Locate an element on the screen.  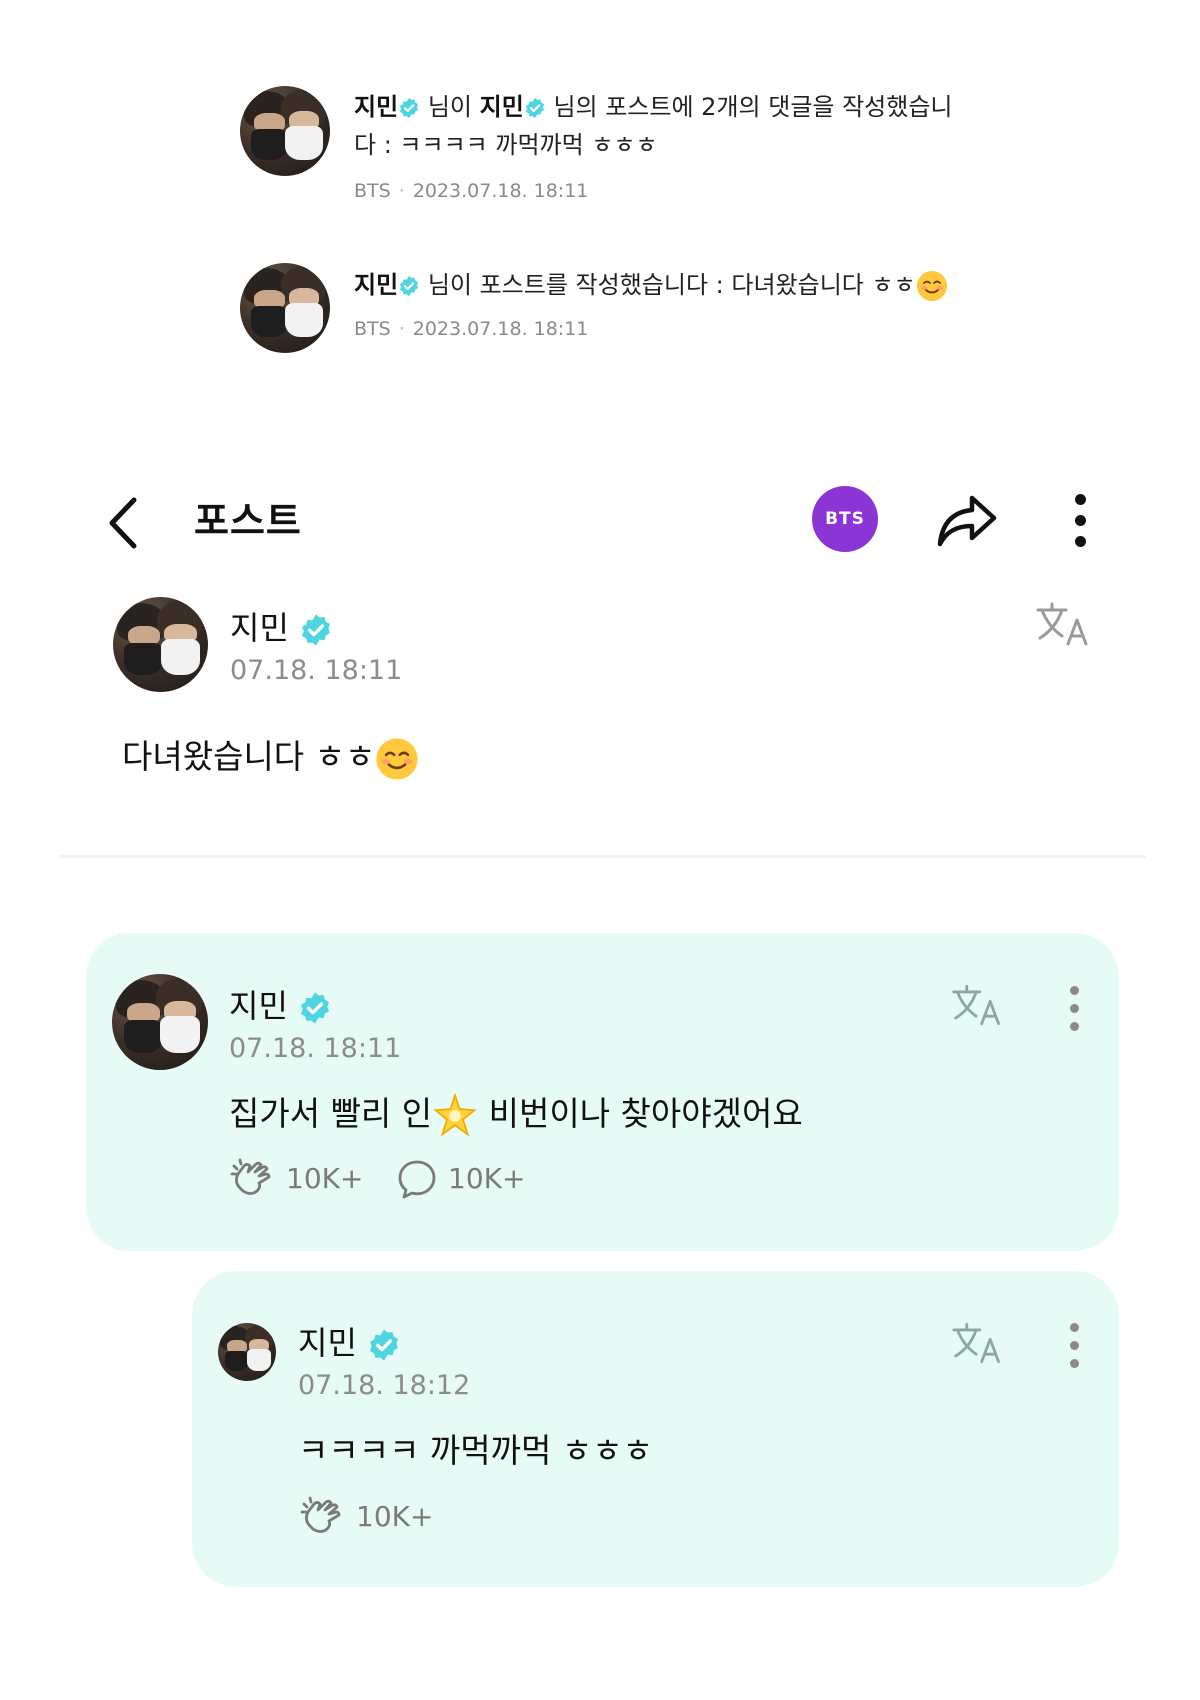
reply-author-avatar is located at coordinates (247, 1352).